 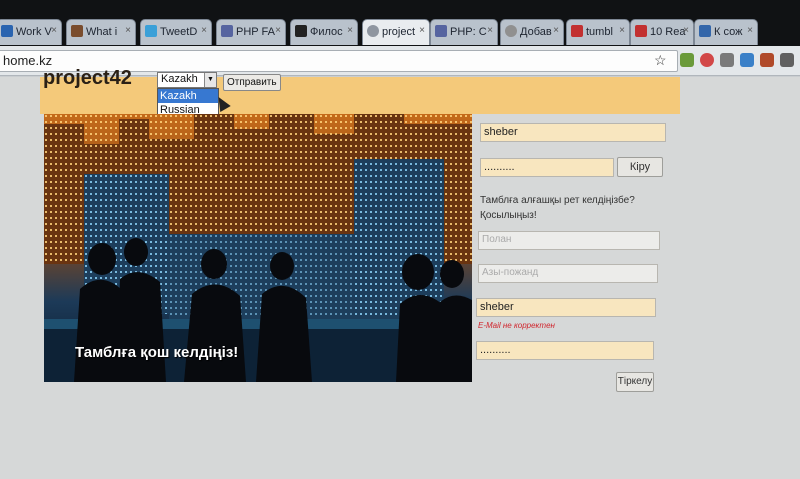 What do you see at coordinates (360, 95) in the screenshot?
I see `site-header` at bounding box center [360, 95].